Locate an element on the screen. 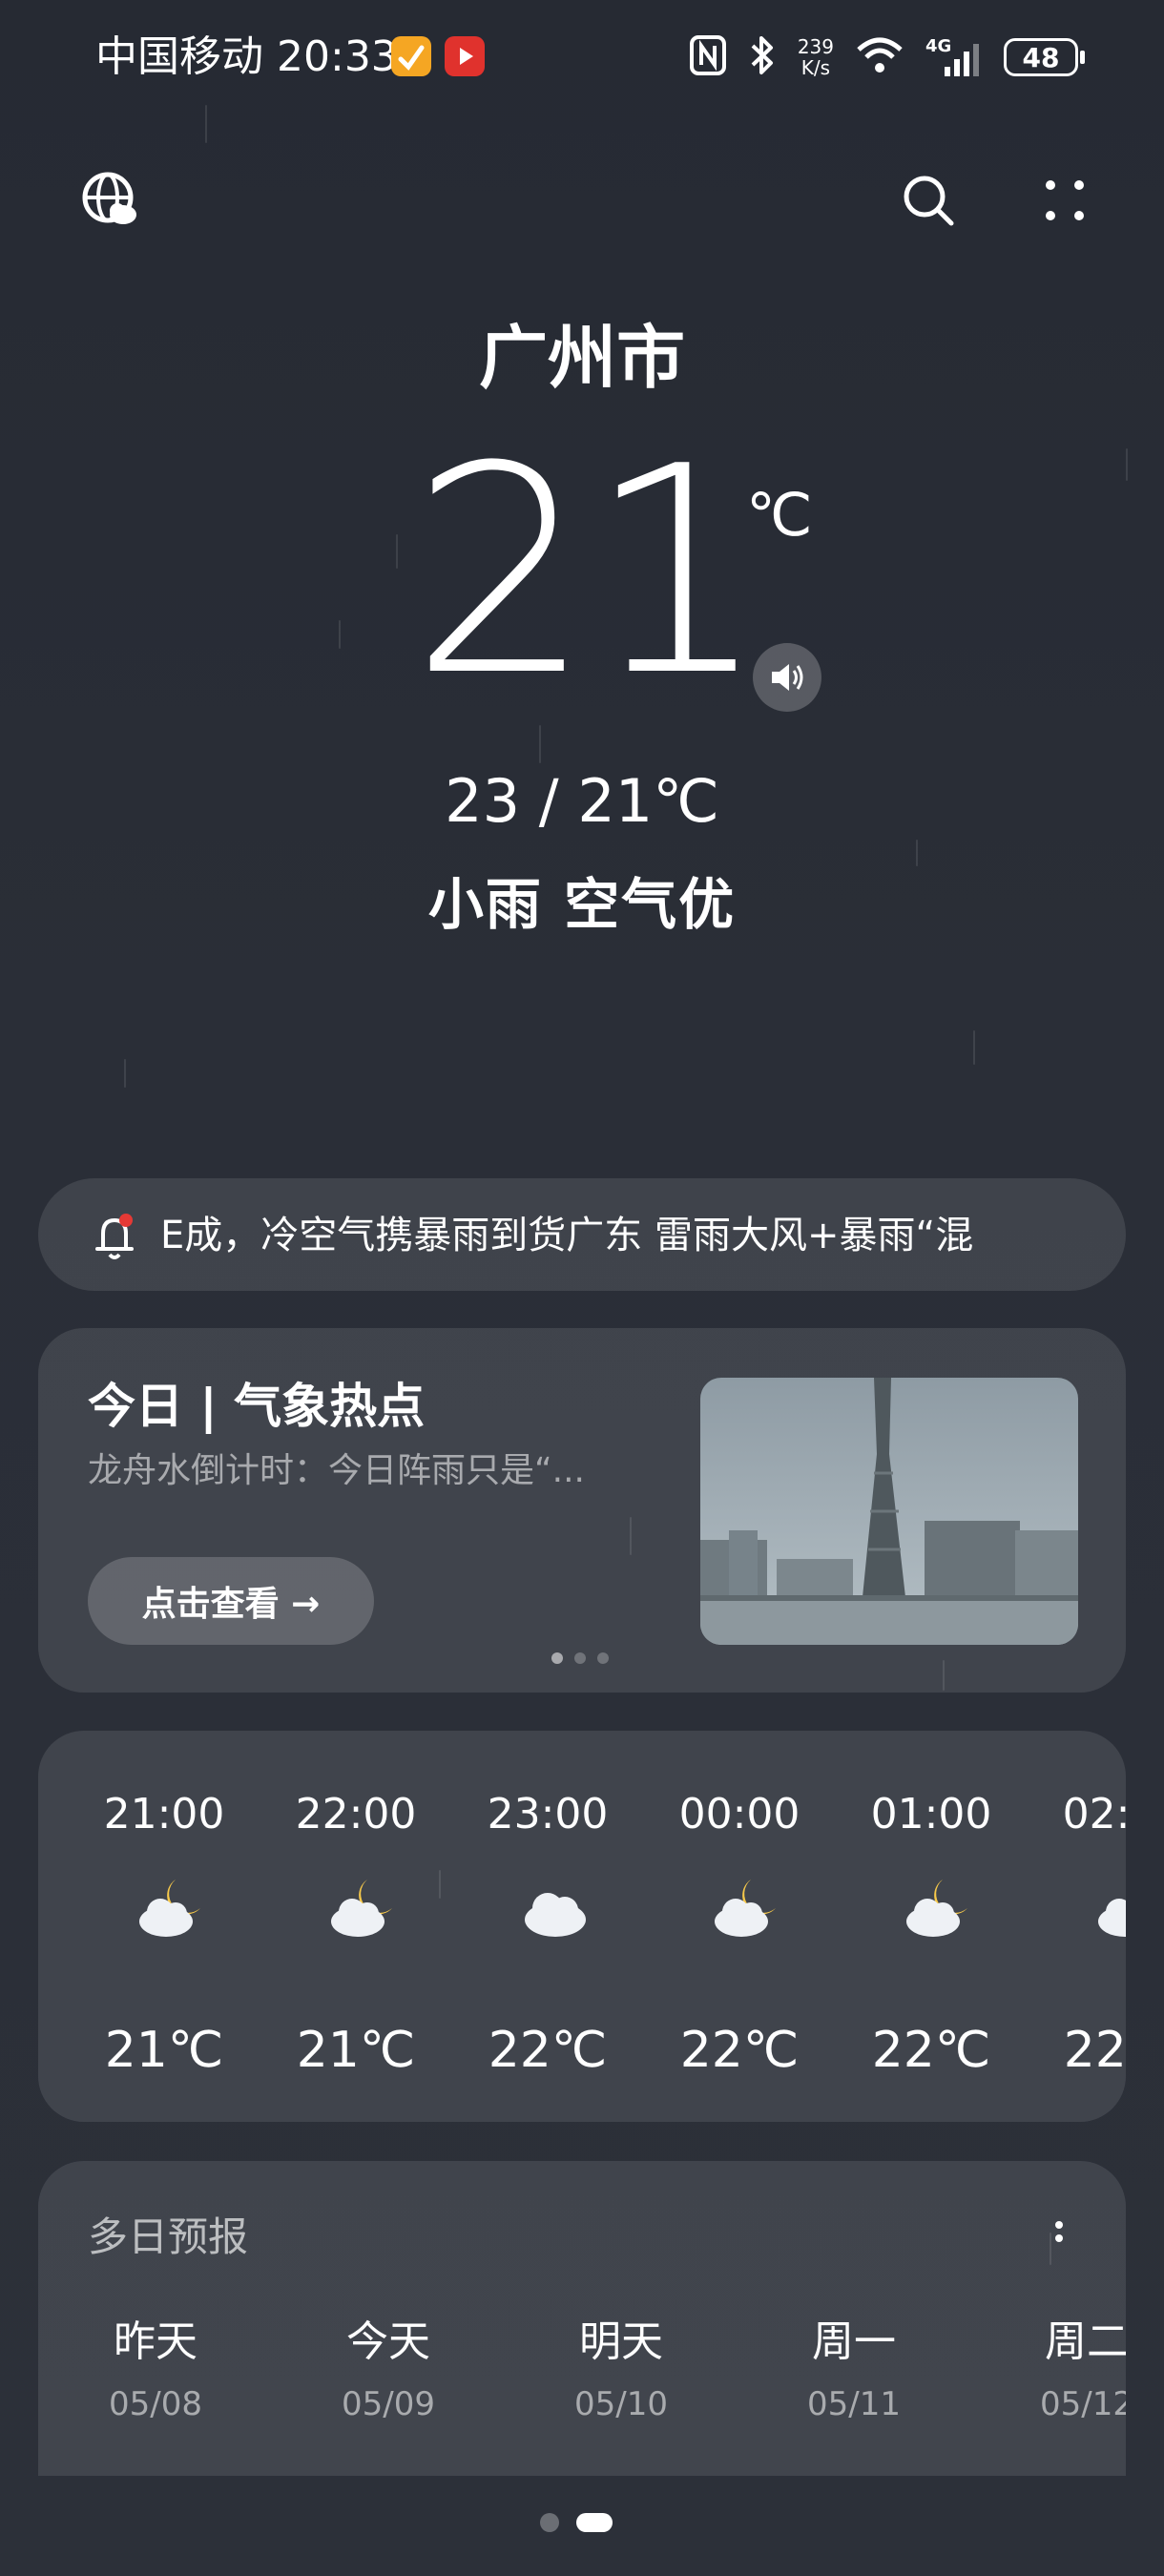 Image resolution: width=1164 pixels, height=2576 pixels. day-item: 明天 05/10 is located at coordinates (621, 2370).